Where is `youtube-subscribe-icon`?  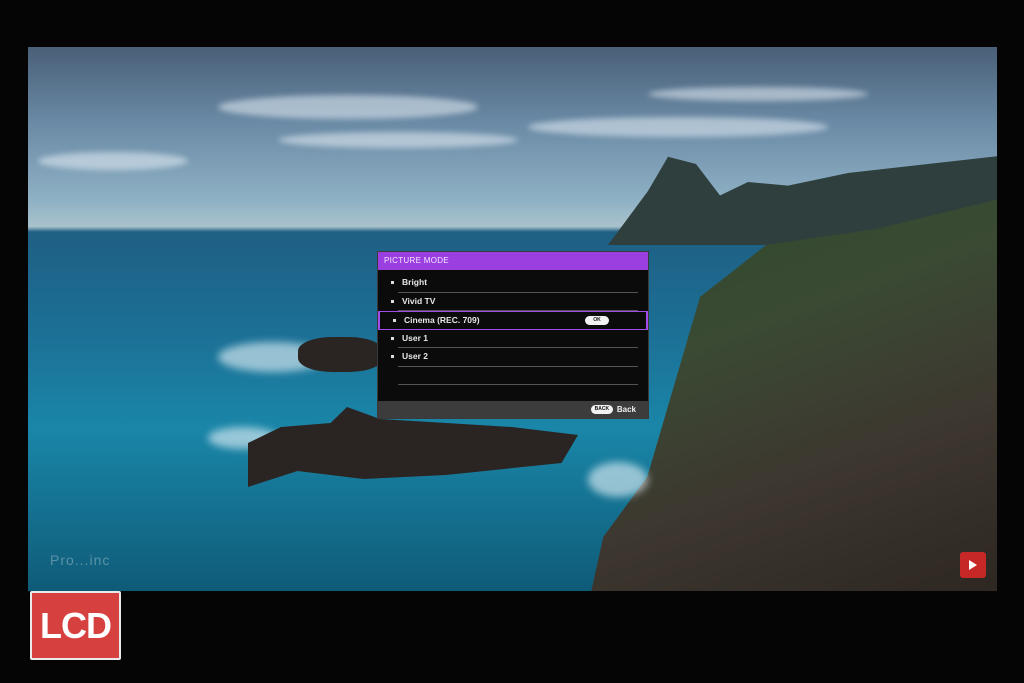
youtube-subscribe-icon is located at coordinates (973, 565).